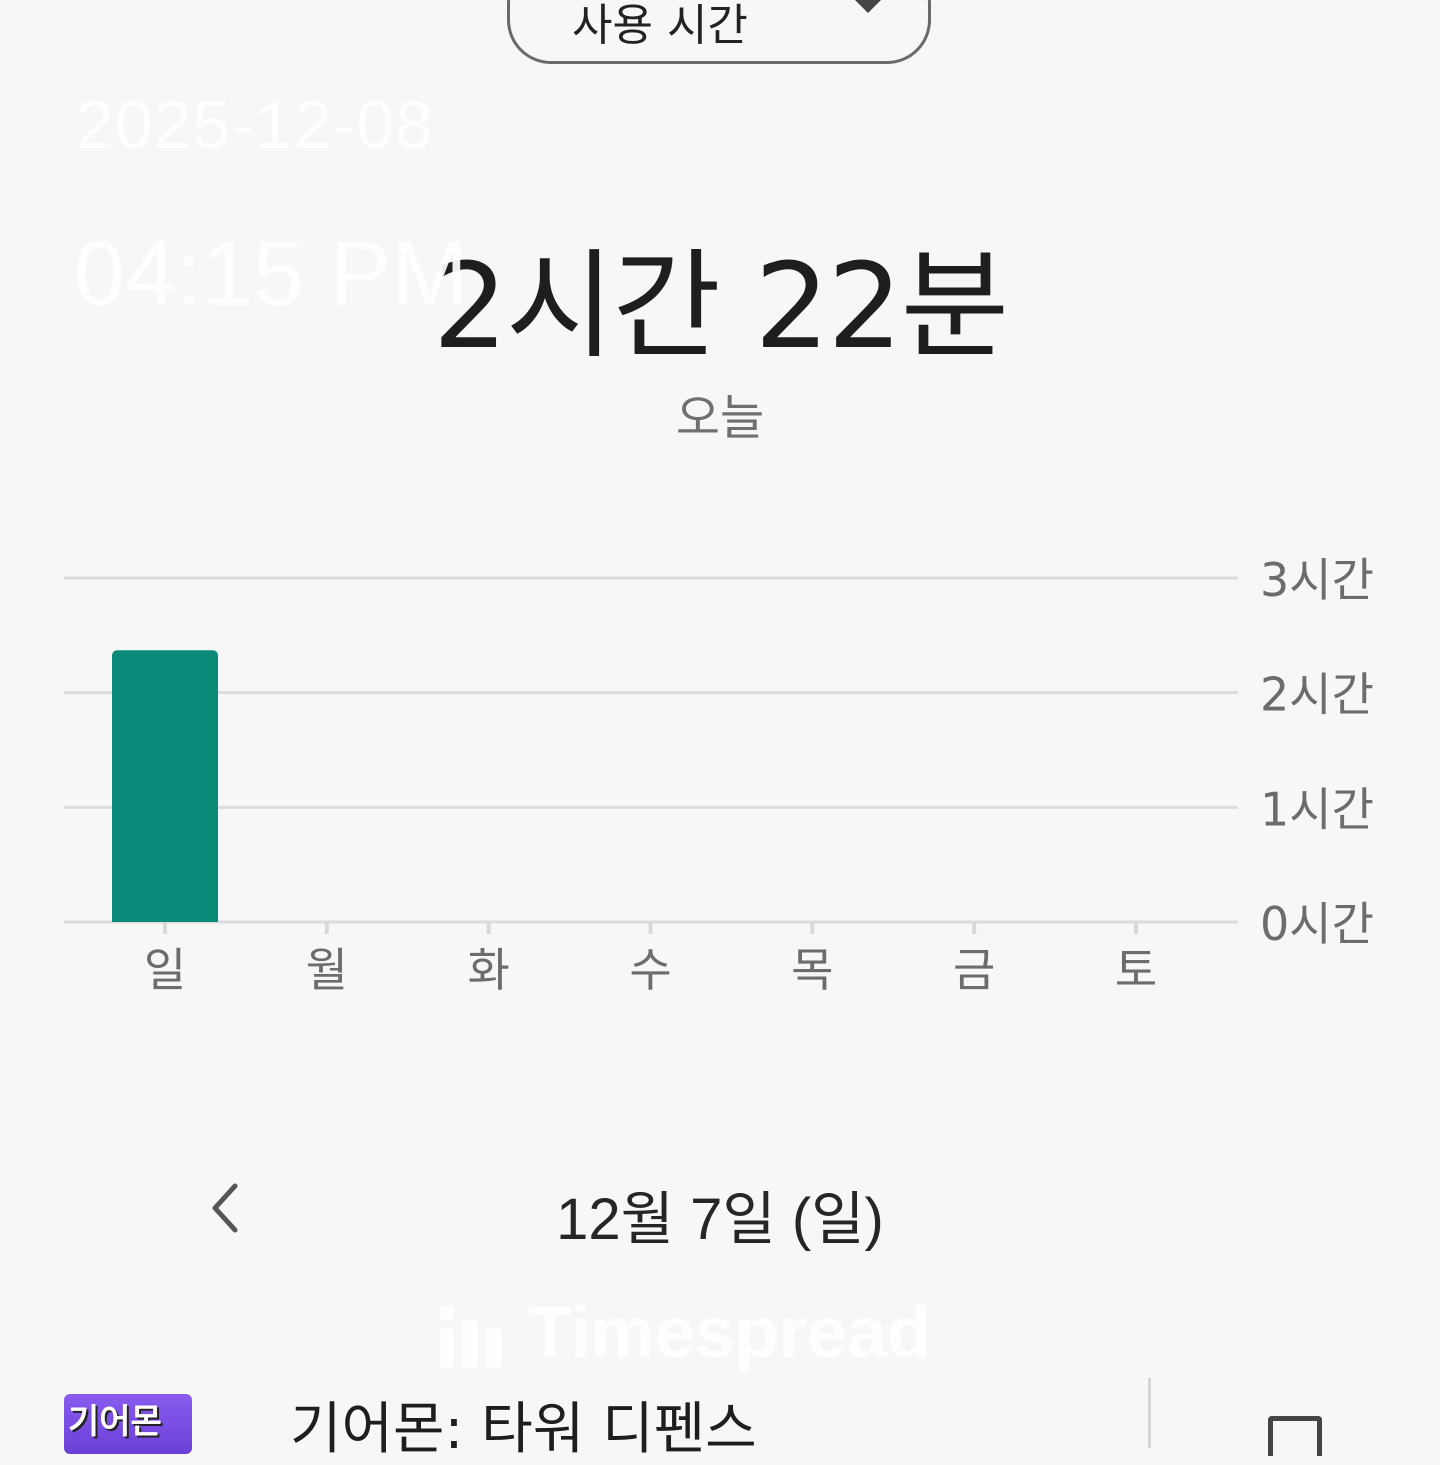  I want to click on app-name: 기어몬: 타워 디펜스, so click(523, 1429).